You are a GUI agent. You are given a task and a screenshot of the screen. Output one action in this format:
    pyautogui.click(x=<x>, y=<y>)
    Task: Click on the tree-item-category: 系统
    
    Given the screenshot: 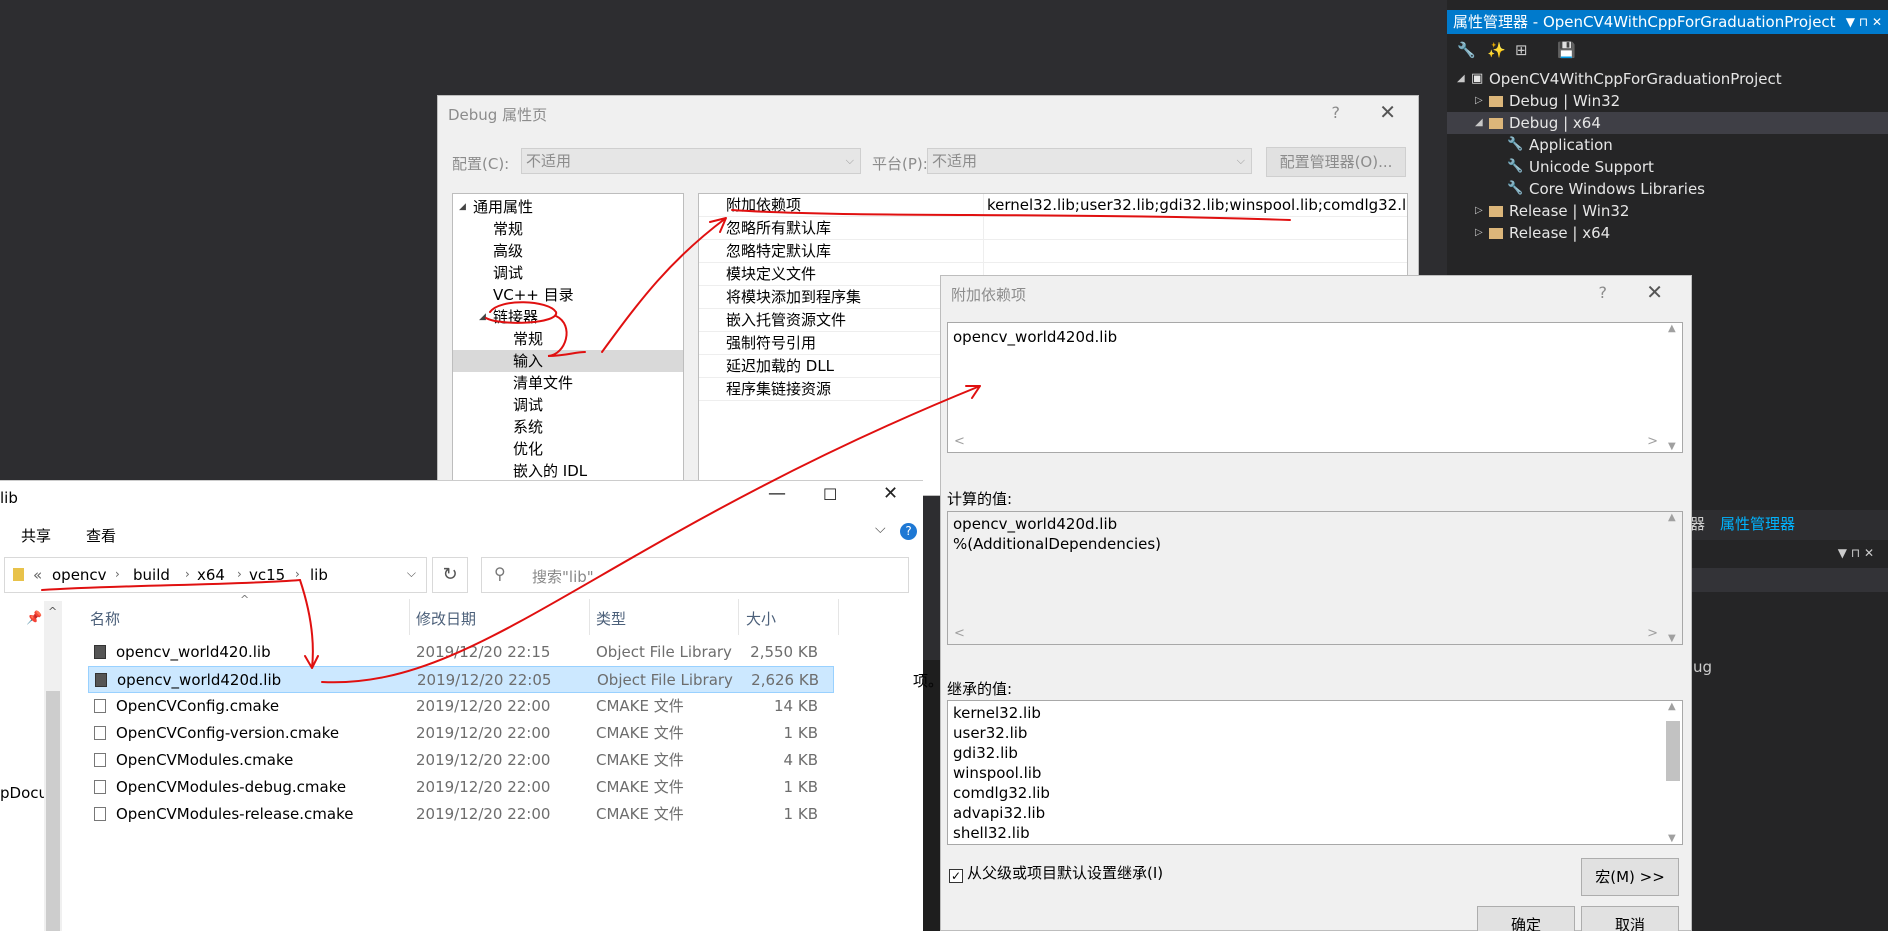 What is the action you would take?
    pyautogui.click(x=568, y=427)
    